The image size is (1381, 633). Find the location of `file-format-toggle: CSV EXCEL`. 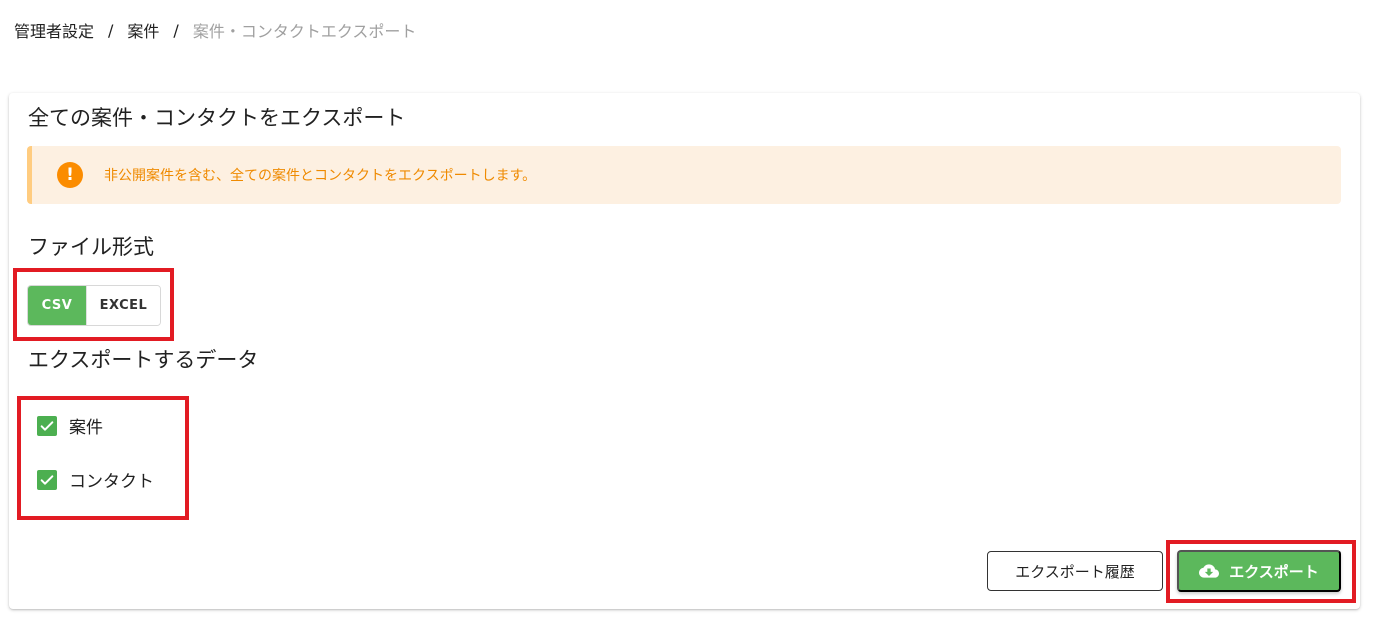

file-format-toggle: CSV EXCEL is located at coordinates (94, 305).